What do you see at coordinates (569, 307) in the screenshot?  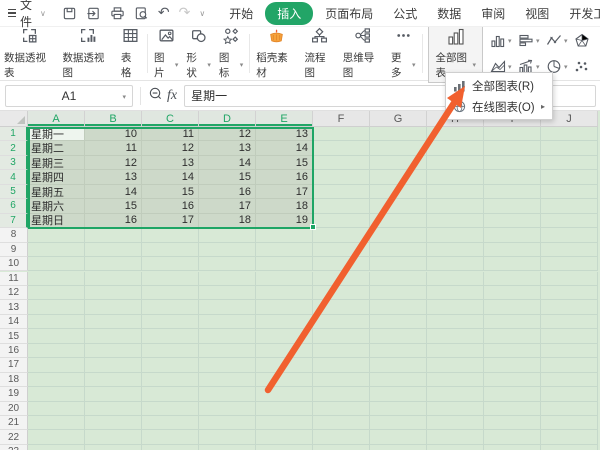 I see `cell-J13` at bounding box center [569, 307].